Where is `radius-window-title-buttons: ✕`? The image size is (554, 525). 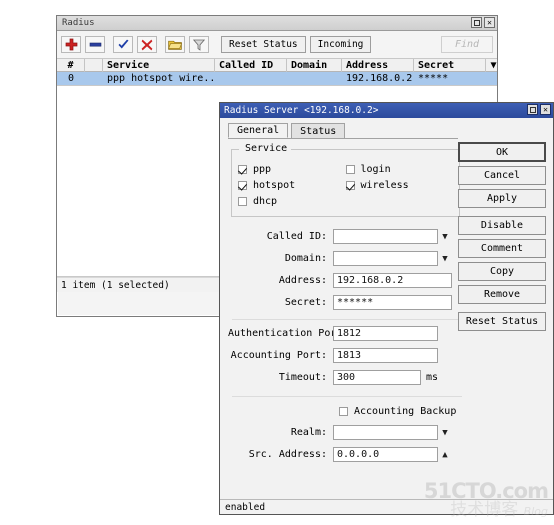 radius-window-title-buttons: ✕ is located at coordinates (483, 22).